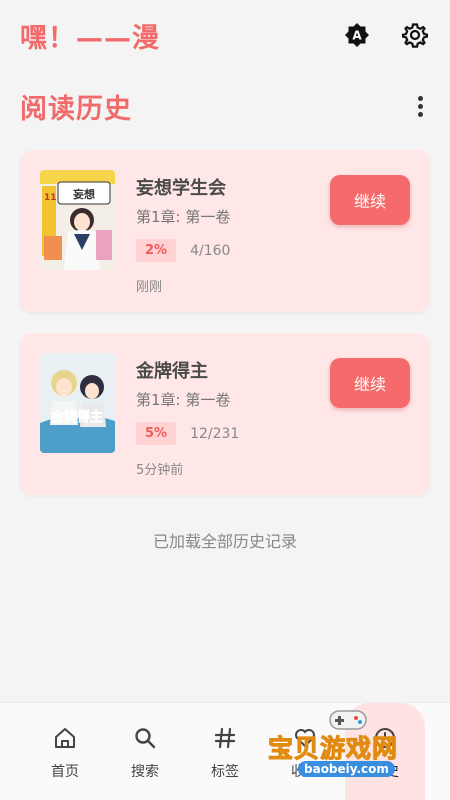 The height and width of the screenshot is (800, 450). What do you see at coordinates (225, 772) in the screenshot?
I see `nav-label: 标签` at bounding box center [225, 772].